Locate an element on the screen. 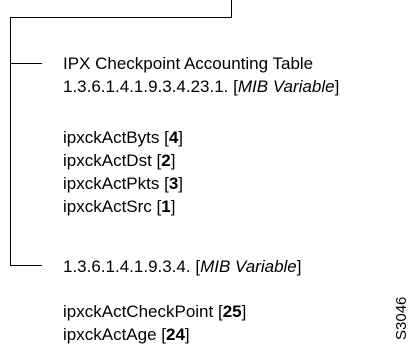 The width and height of the screenshot is (419, 347). node1-variable: ipxckActDst [2] is located at coordinates (119, 160).